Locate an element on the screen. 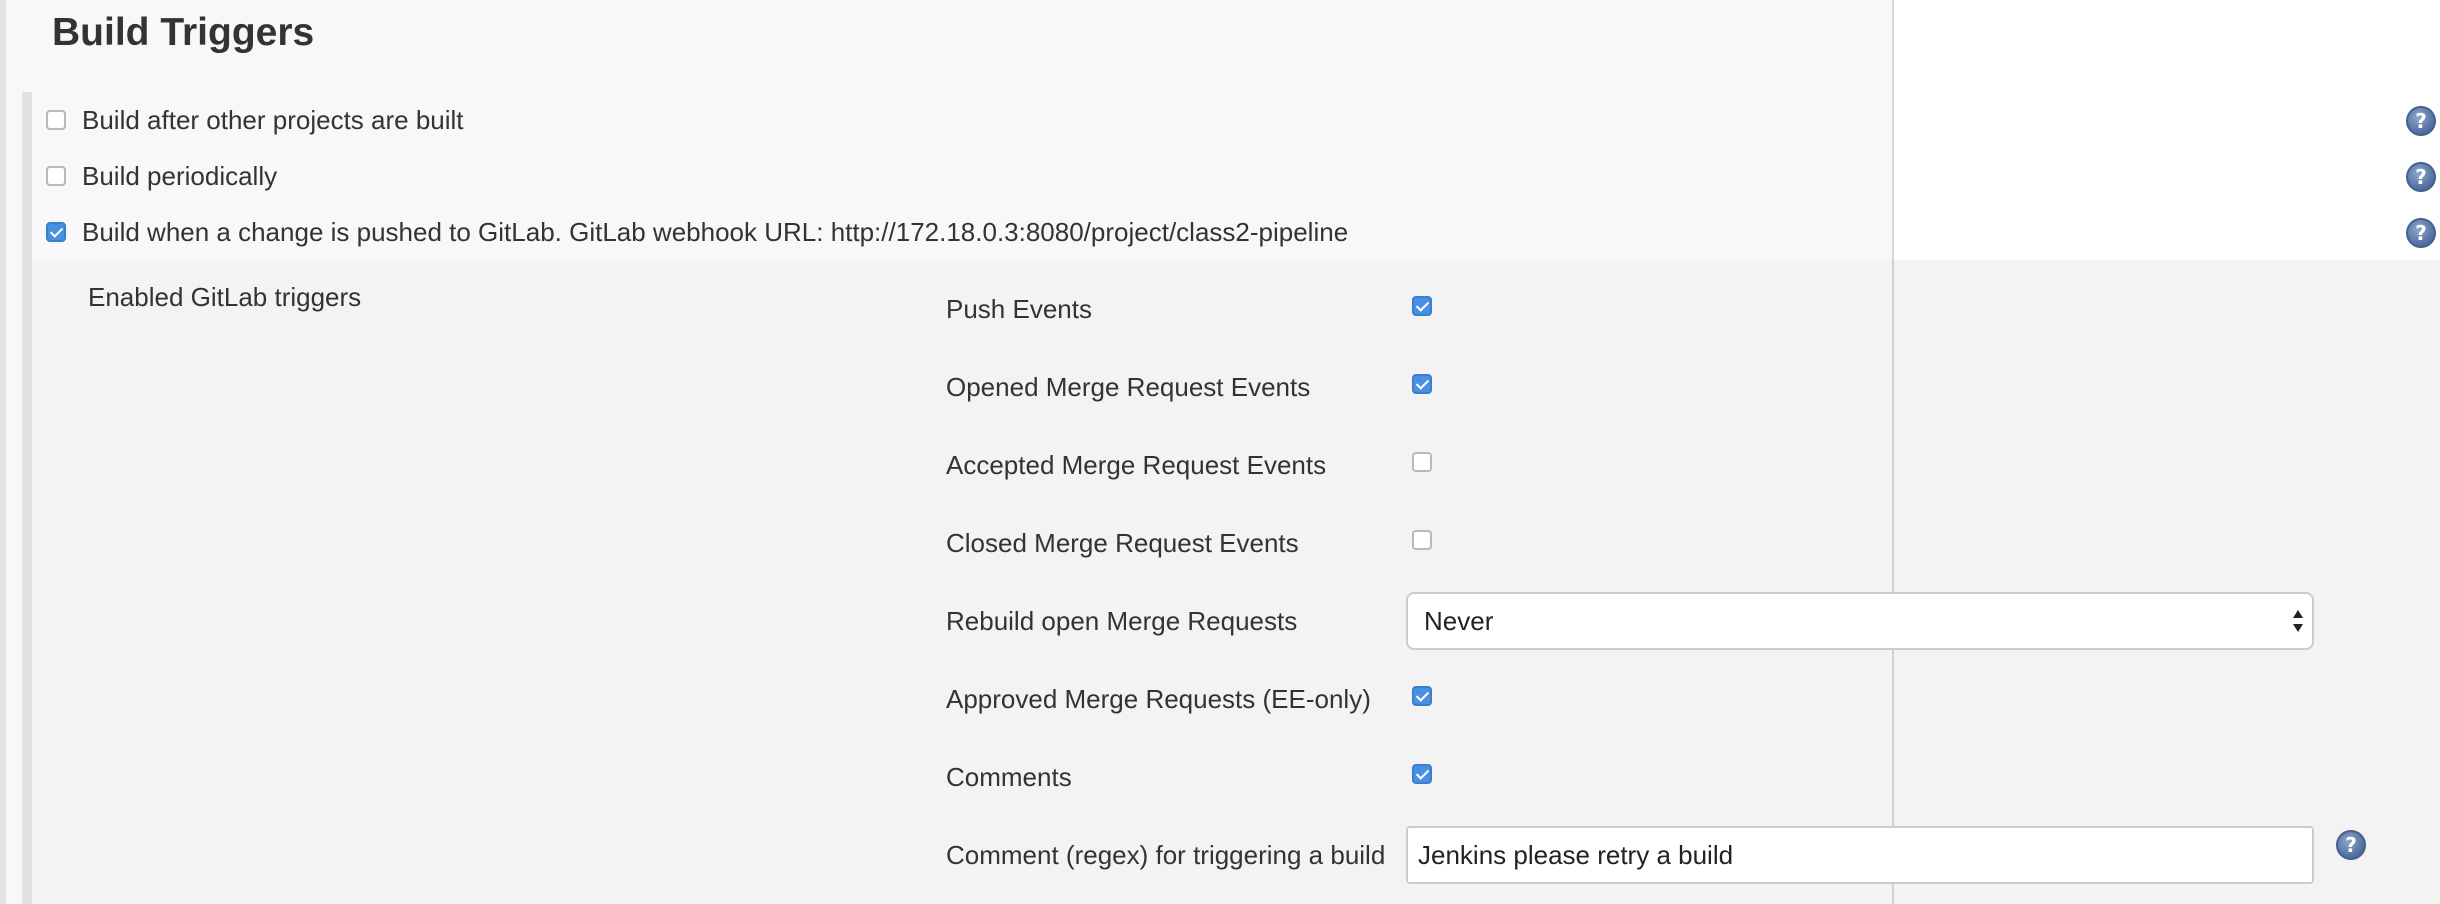 This screenshot has width=2440, height=904. trigger-build-after-other-projects: Build after other projects are built is located at coordinates (255, 120).